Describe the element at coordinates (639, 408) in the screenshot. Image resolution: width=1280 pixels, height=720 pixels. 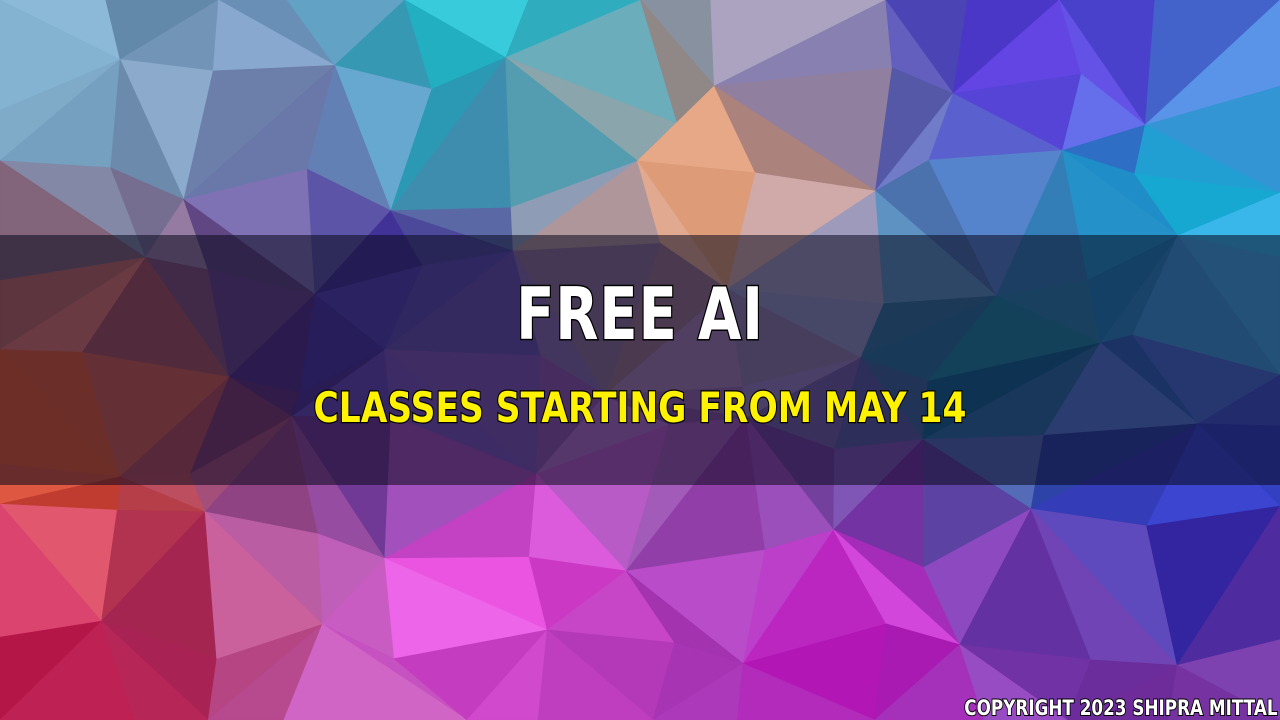
I see `headline-subtitle: CLASSES STARTING FROM MAY 14` at that location.